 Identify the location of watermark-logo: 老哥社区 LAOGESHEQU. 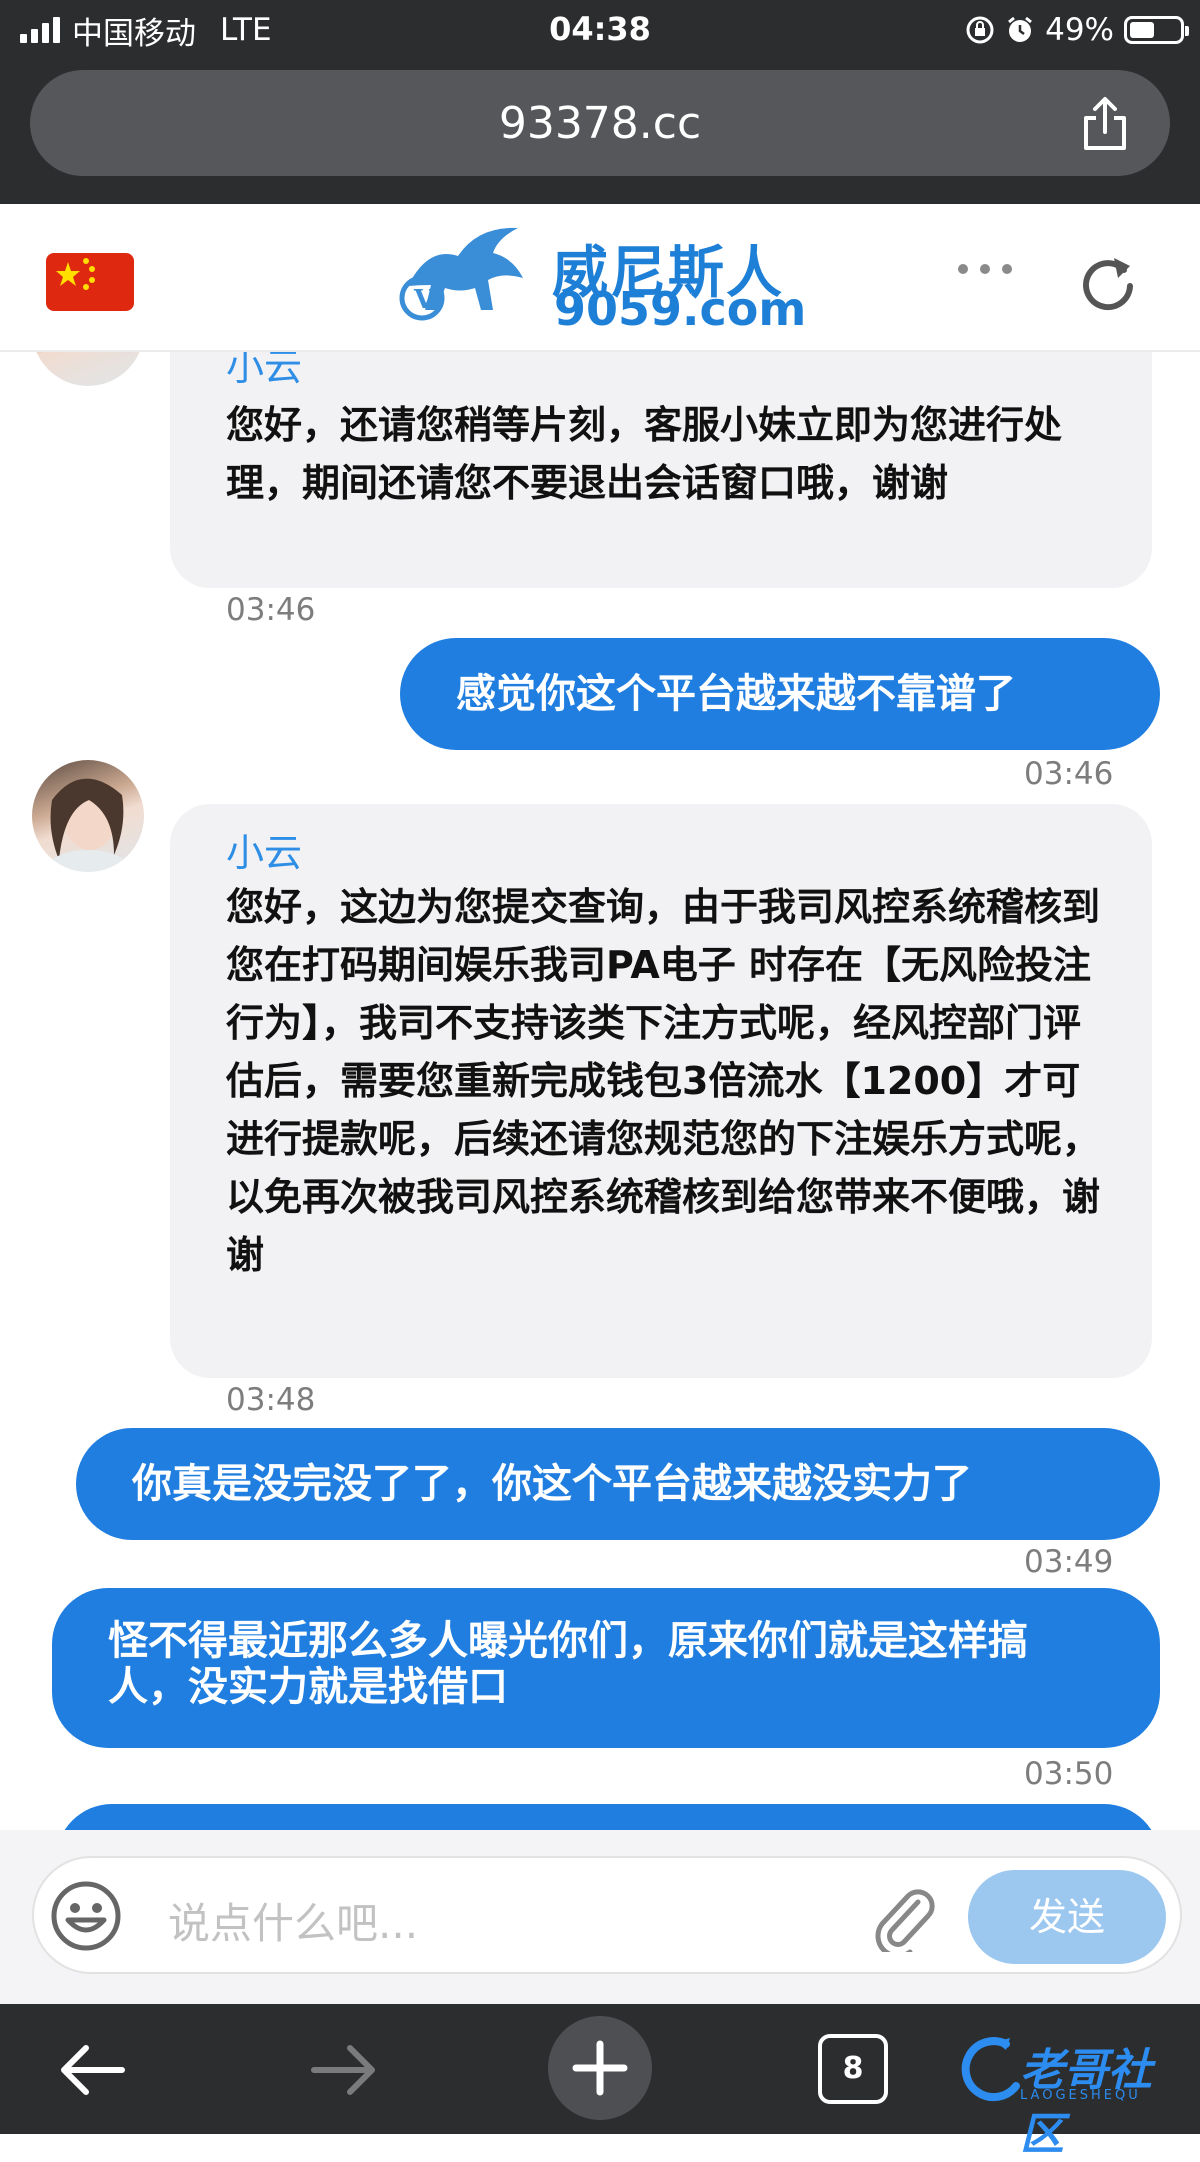
(1074, 2095).